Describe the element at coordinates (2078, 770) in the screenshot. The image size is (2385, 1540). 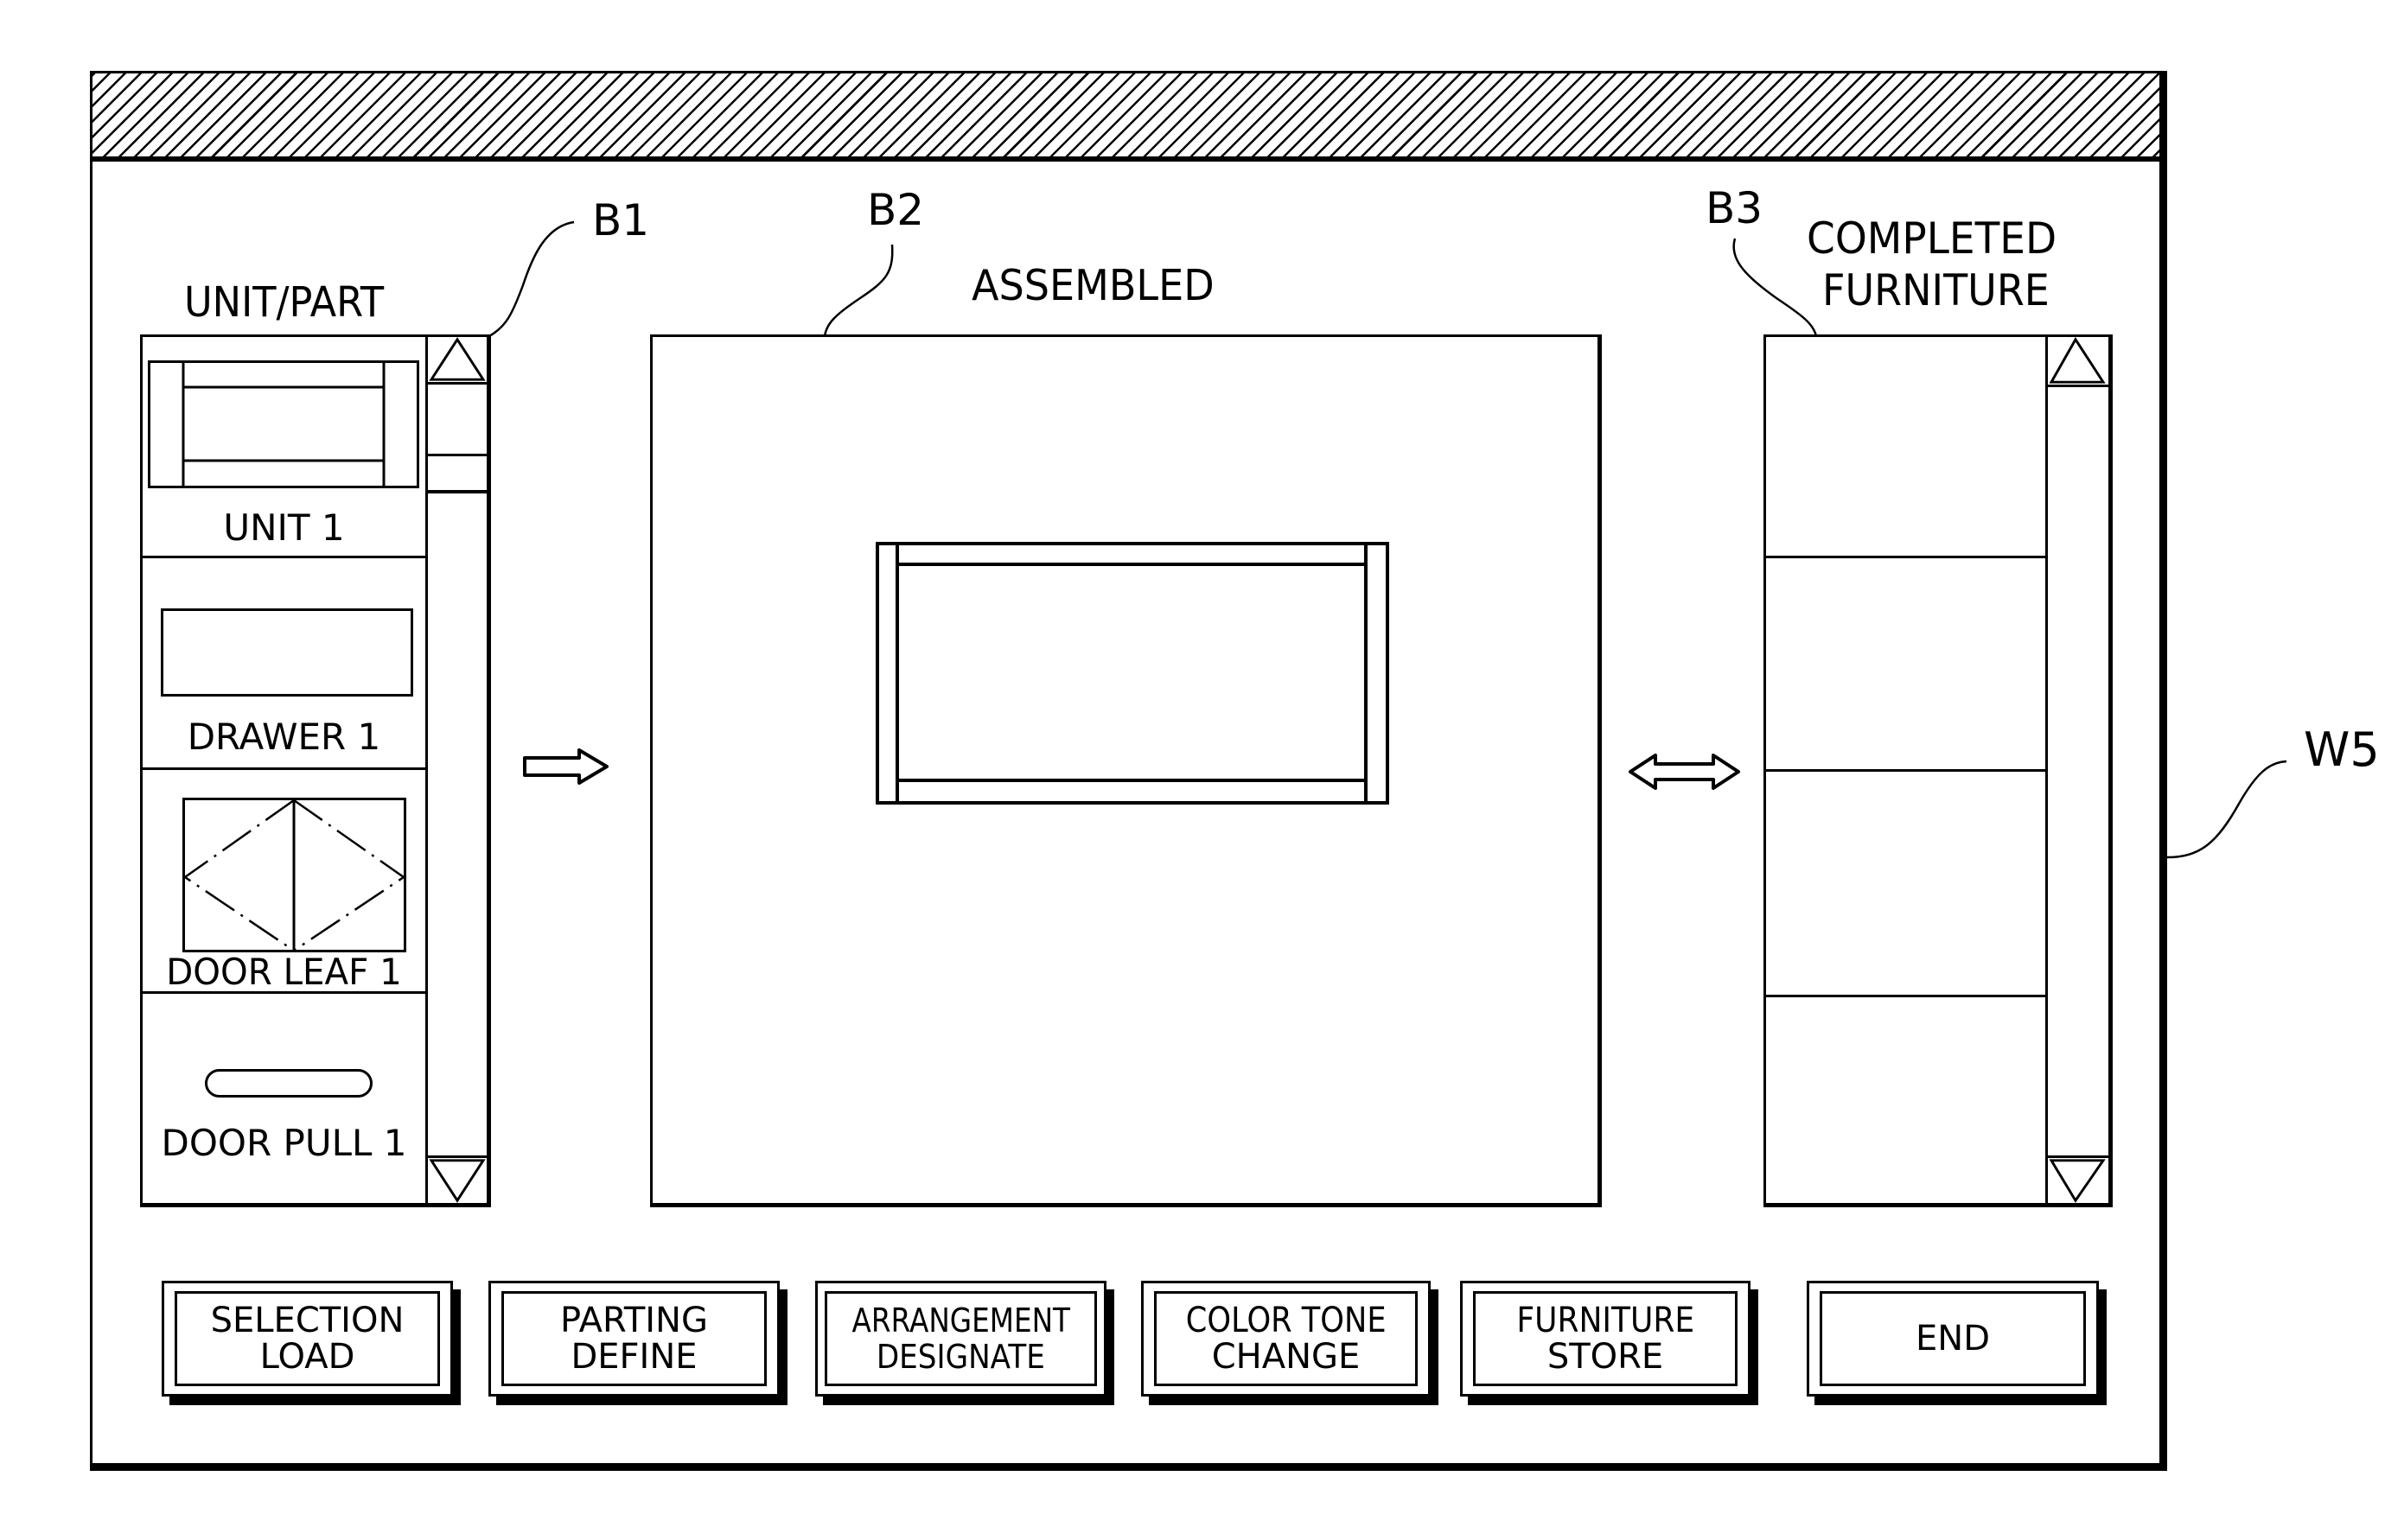
I see `completed-list-scrollbar` at that location.